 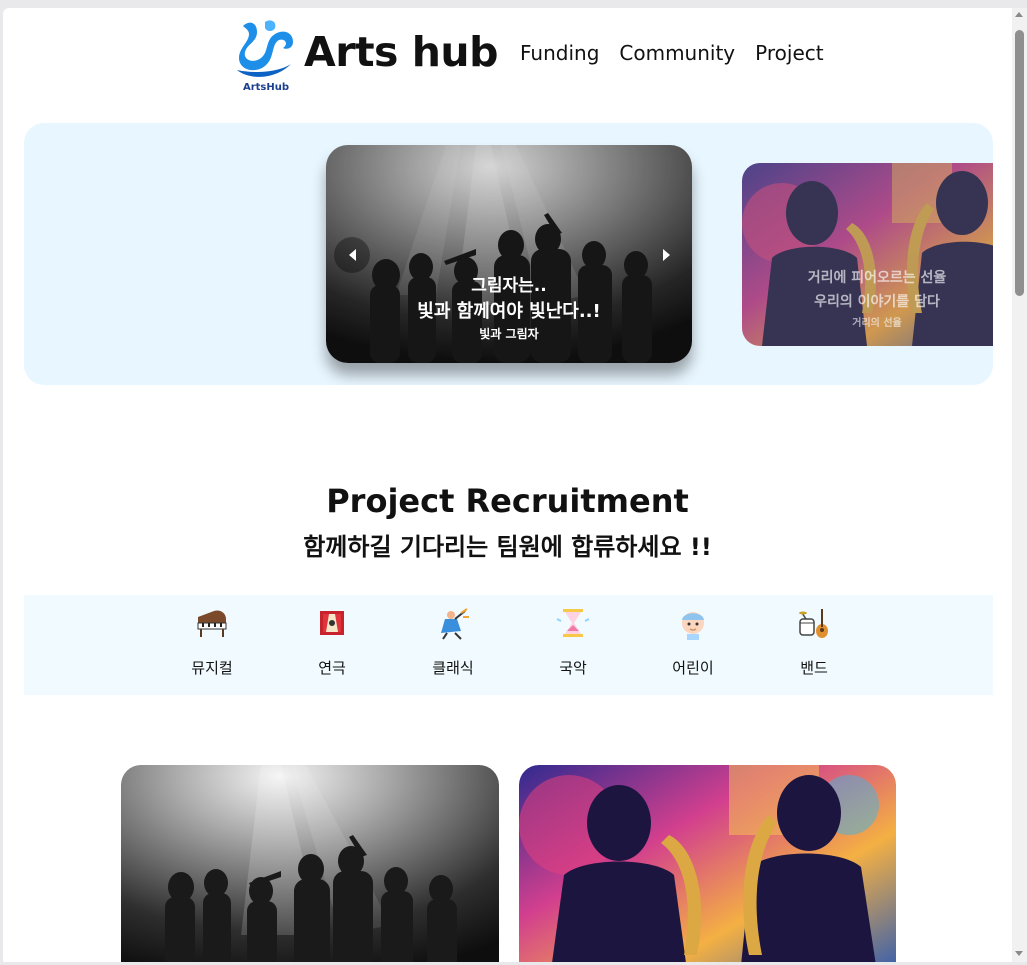 I want to click on page-scrollbar, so click(x=1019, y=485).